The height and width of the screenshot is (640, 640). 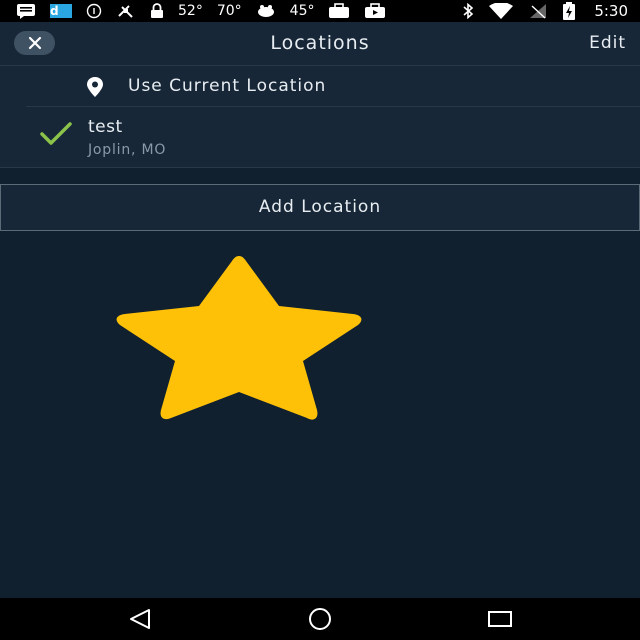 I want to click on briefcase-icon, so click(x=339, y=11).